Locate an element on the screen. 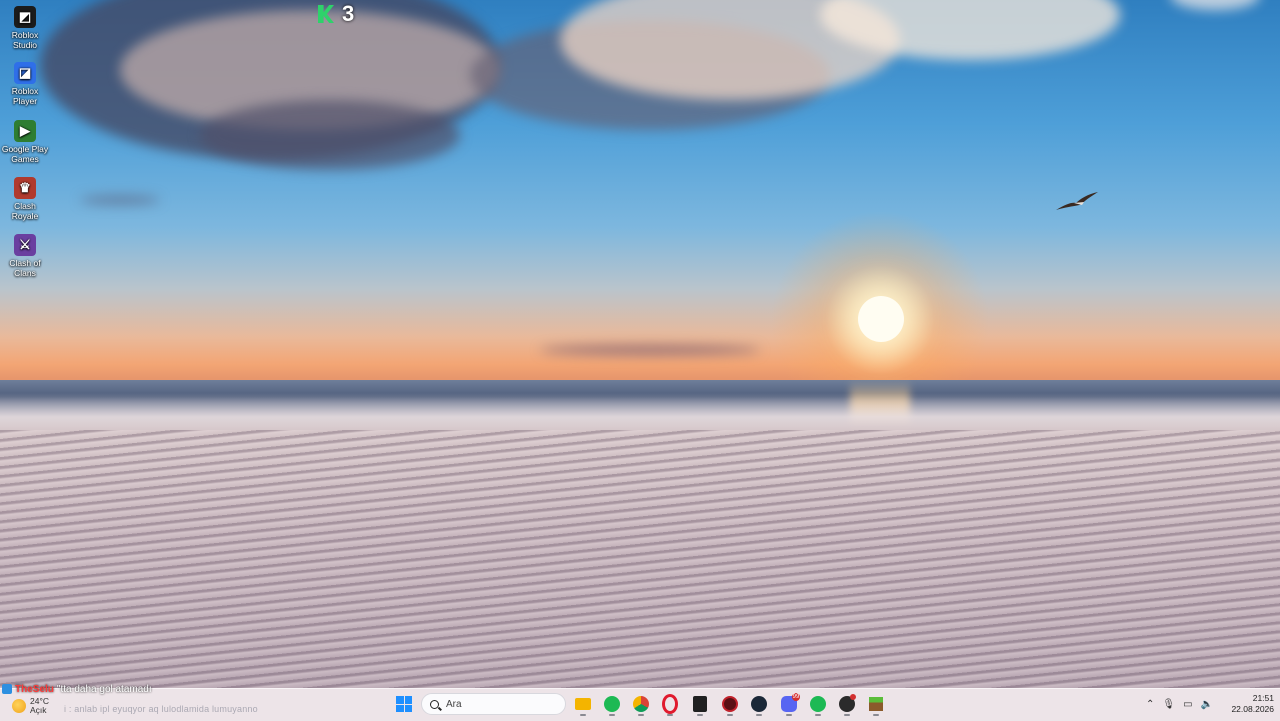 The width and height of the screenshot is (1280, 721). taskbar-chrome is located at coordinates (641, 704).